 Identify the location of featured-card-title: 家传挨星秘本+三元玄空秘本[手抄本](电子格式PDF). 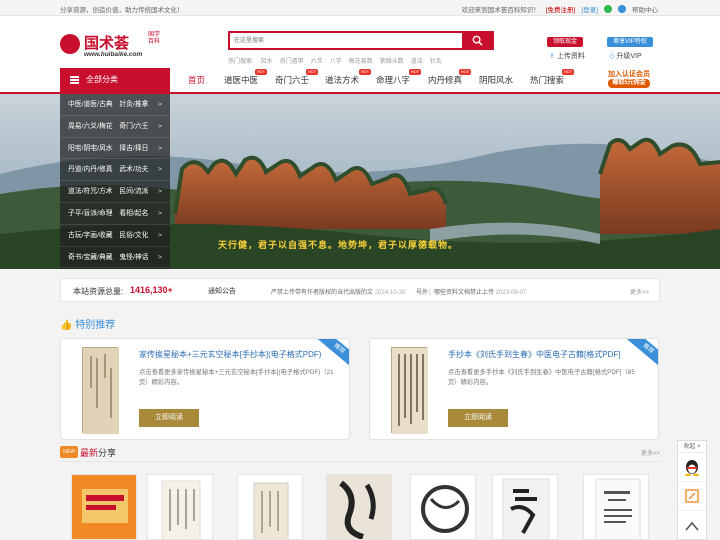
(234, 354).